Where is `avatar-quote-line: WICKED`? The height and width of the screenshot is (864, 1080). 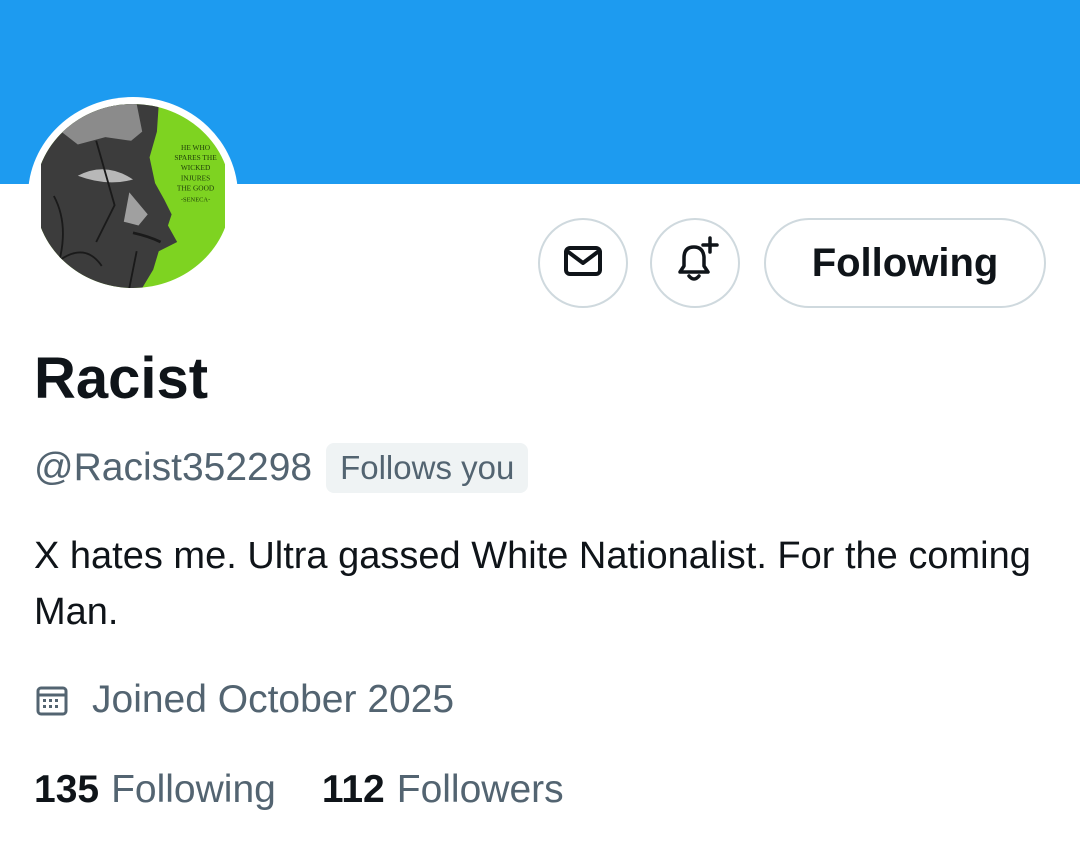
avatar-quote-line: WICKED is located at coordinates (196, 167).